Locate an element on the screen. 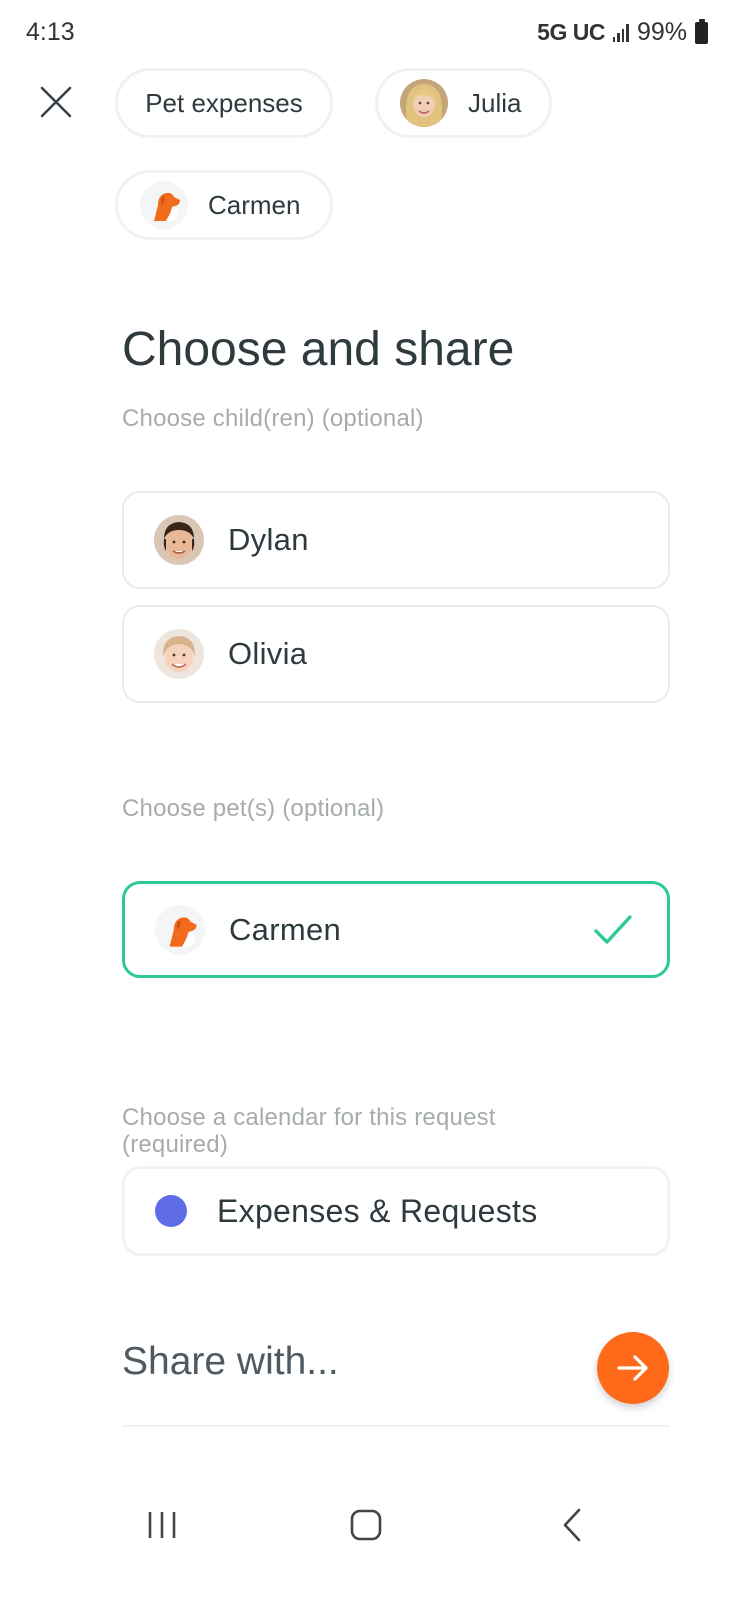 The image size is (746, 1600). arrow-right-icon is located at coordinates (632, 1368).